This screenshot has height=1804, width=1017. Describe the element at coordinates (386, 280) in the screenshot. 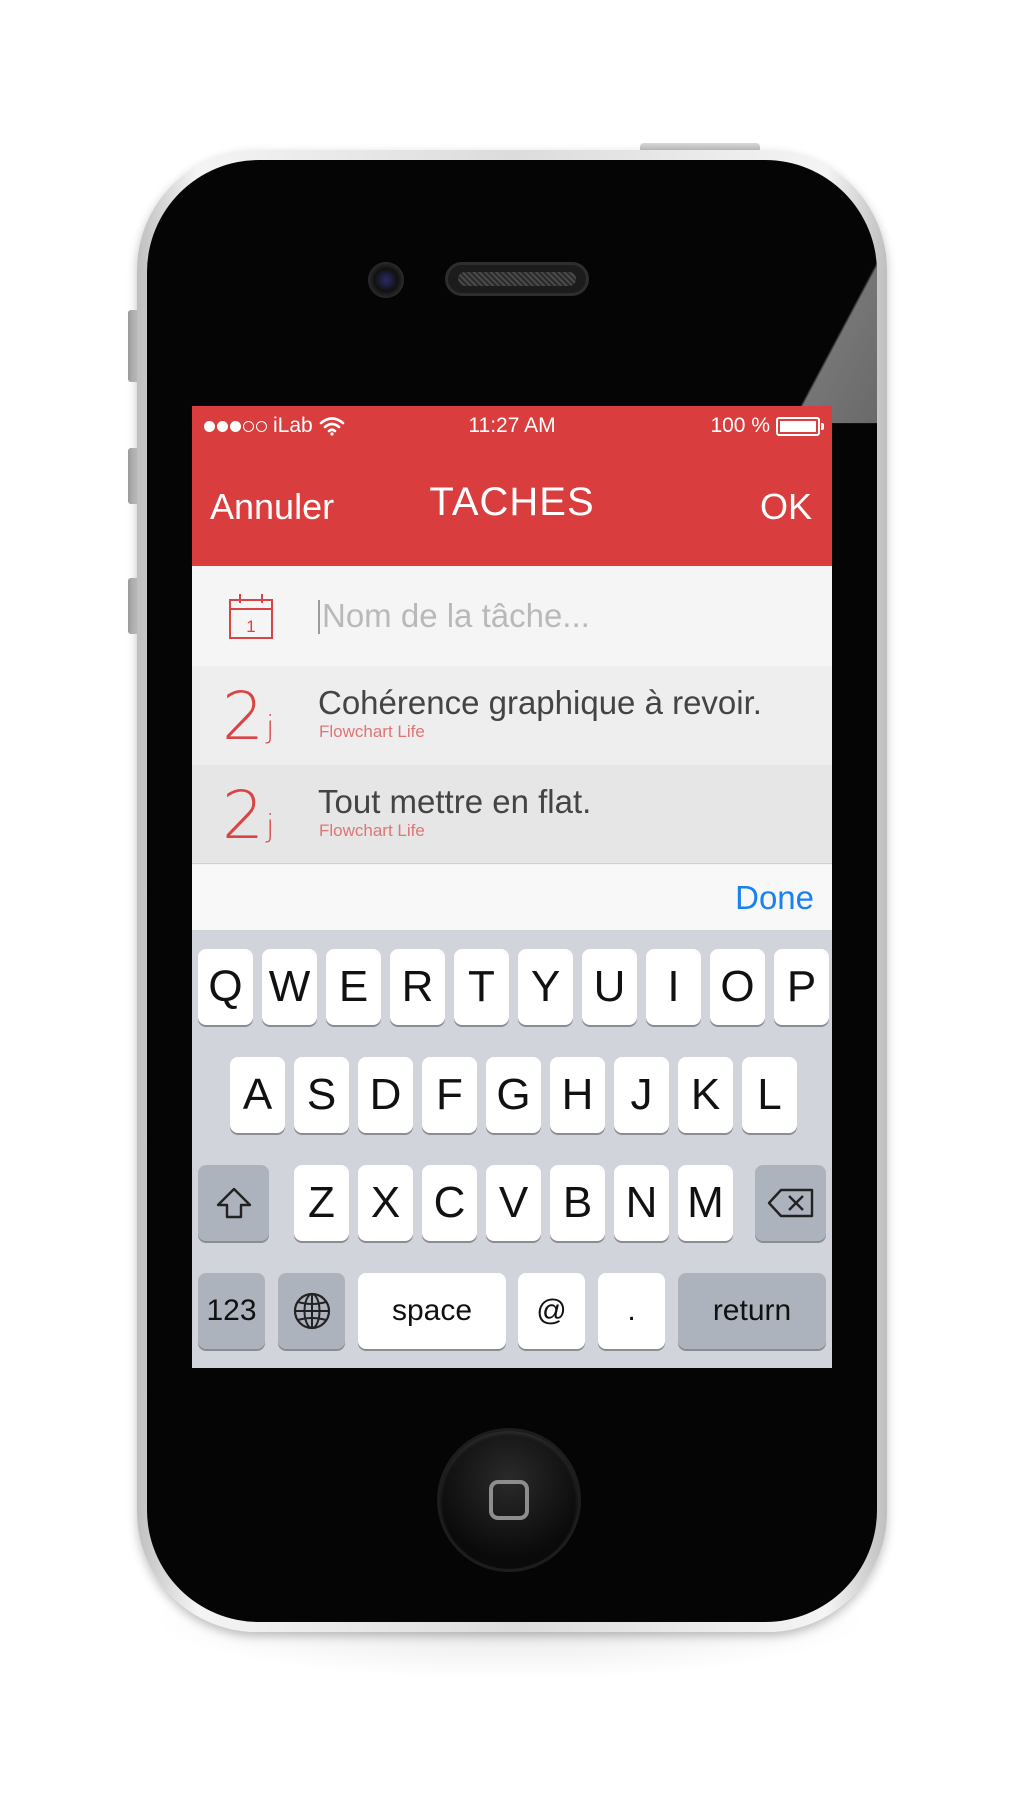

I see `front-camera` at that location.